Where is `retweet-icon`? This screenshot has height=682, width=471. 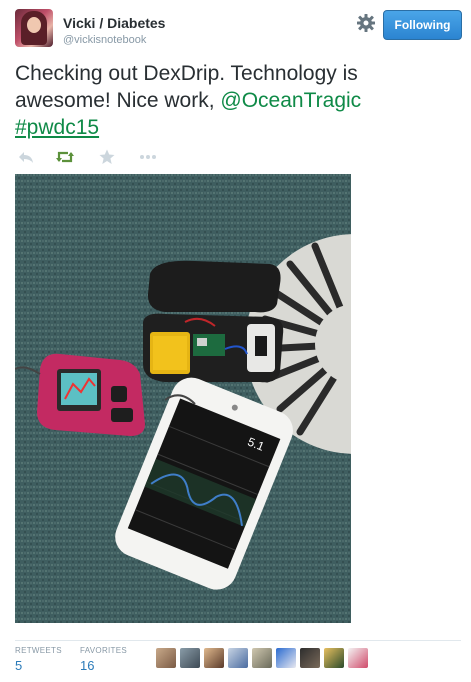 retweet-icon is located at coordinates (65, 157).